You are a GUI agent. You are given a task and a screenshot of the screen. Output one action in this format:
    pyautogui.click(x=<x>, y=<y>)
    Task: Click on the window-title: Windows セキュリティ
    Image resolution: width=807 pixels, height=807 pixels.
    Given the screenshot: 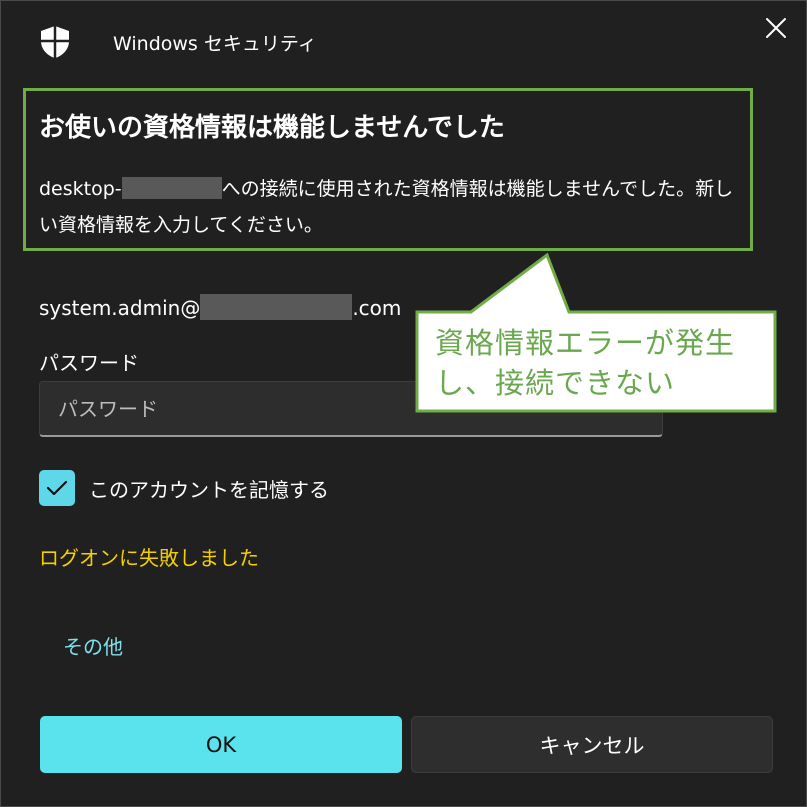 What is the action you would take?
    pyautogui.click(x=215, y=44)
    